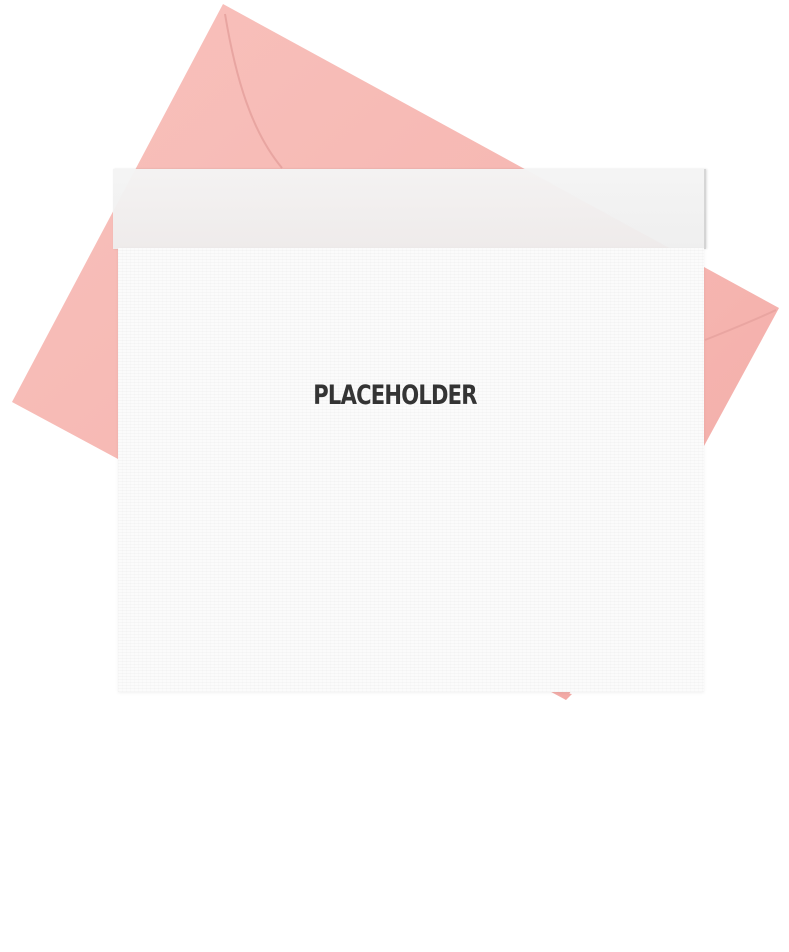  What do you see at coordinates (395, 395) in the screenshot?
I see `card-title: PLACEHOLDER` at bounding box center [395, 395].